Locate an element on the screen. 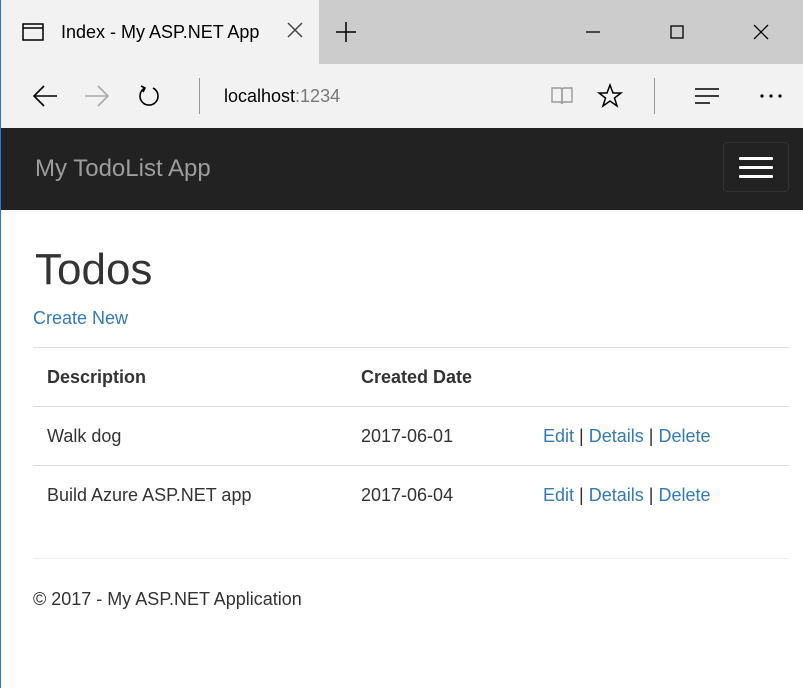  todo-description: Build Azure ASP.NET app is located at coordinates (190, 495).